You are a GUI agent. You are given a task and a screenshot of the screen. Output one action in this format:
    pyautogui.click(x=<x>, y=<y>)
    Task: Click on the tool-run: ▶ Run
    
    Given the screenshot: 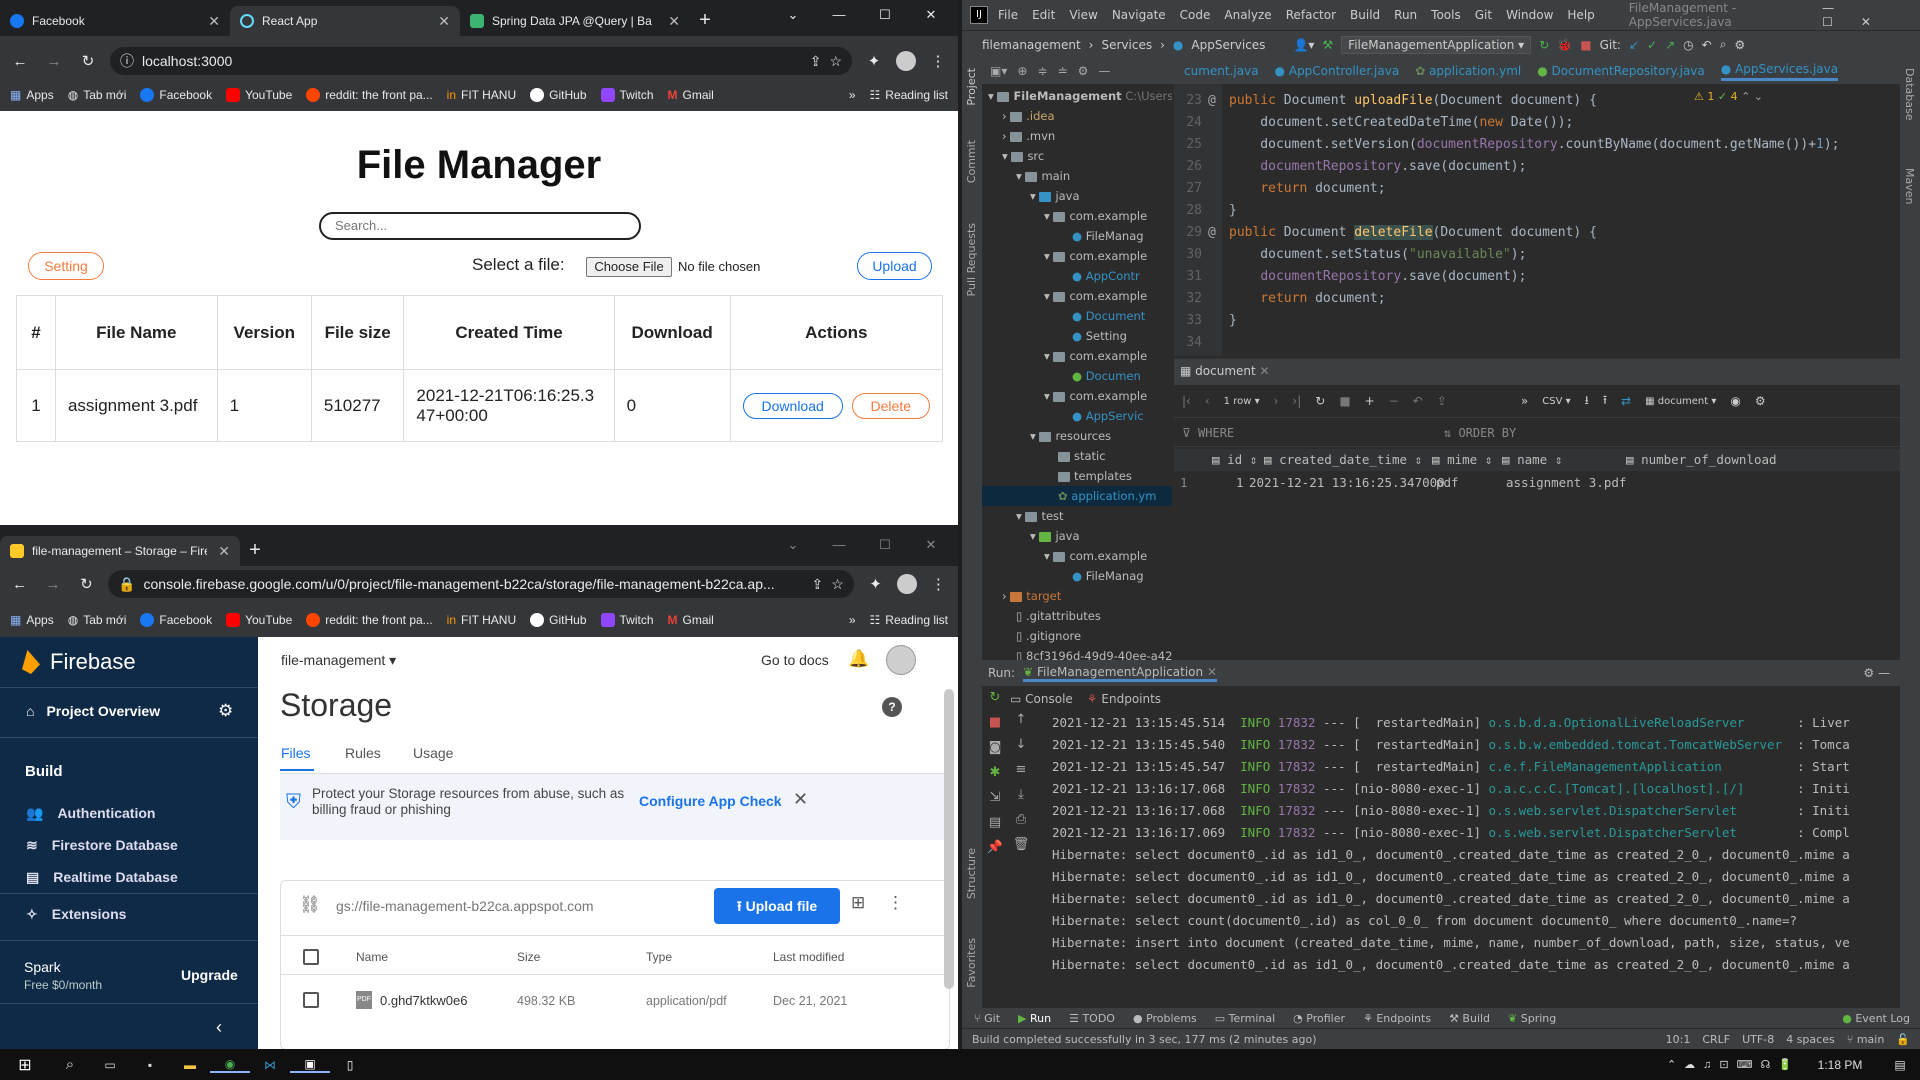 What is the action you would take?
    pyautogui.click(x=1034, y=1018)
    